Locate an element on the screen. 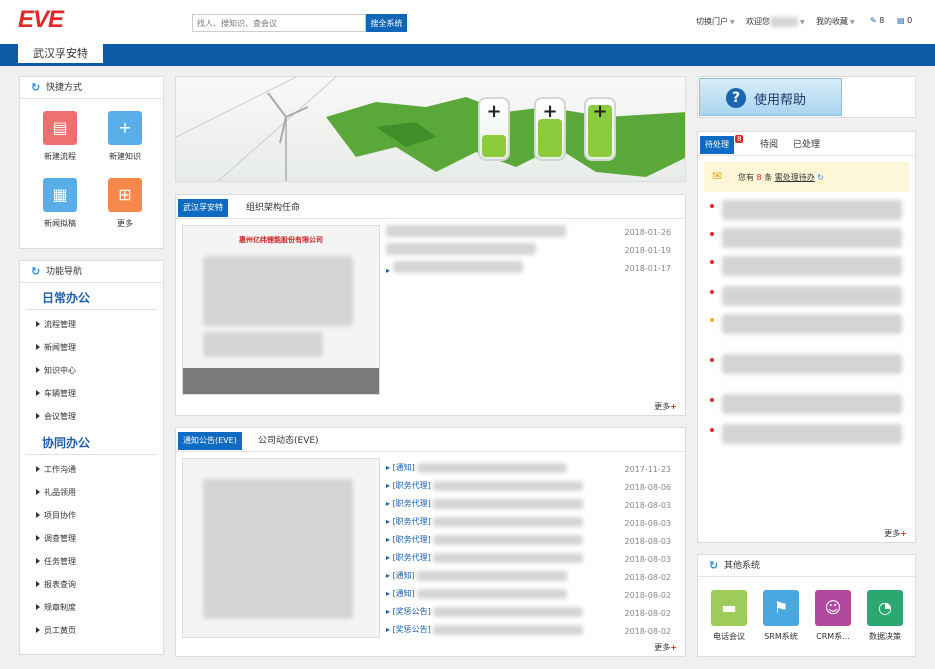 The image size is (935, 669). tab-wuhan: 武汉孚安特 is located at coordinates (60, 55).